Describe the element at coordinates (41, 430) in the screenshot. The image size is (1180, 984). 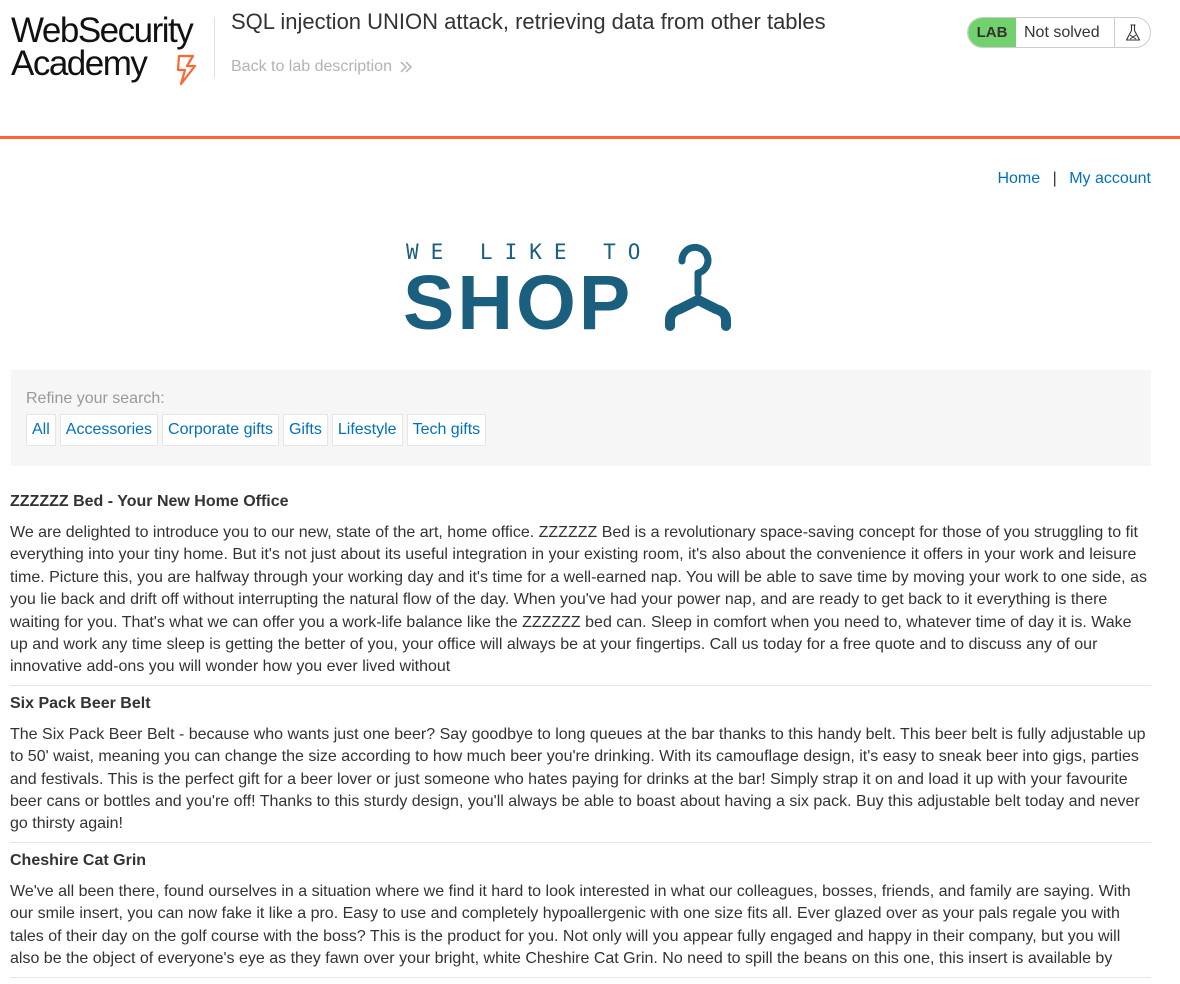
I see `filter-all: All` at that location.